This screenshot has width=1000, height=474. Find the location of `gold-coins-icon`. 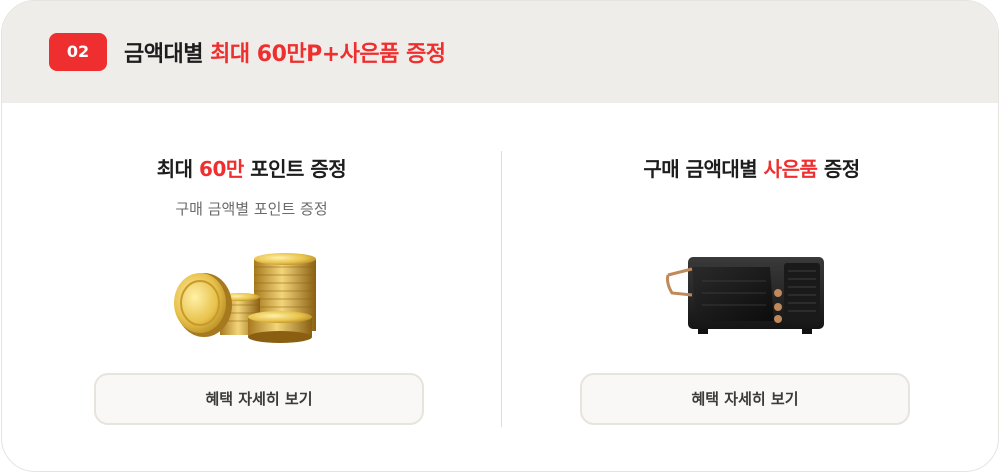

gold-coins-icon is located at coordinates (245, 298).